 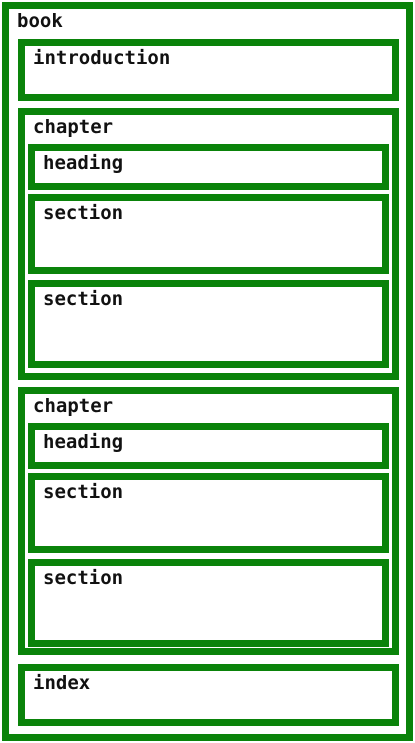 I want to click on introduction-label: introduction, so click(x=102, y=58).